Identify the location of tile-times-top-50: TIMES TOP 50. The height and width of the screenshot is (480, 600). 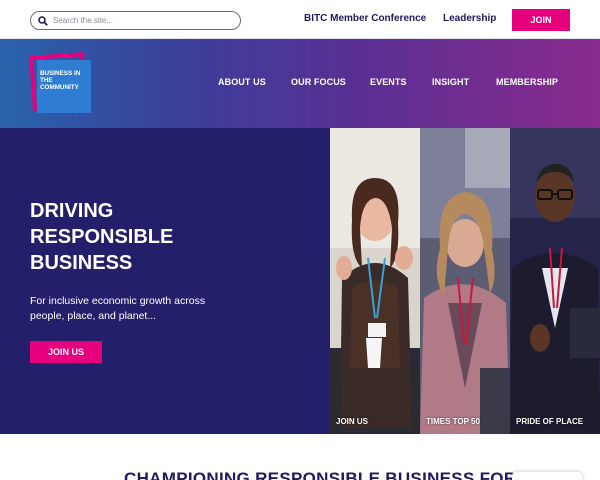
(465, 281).